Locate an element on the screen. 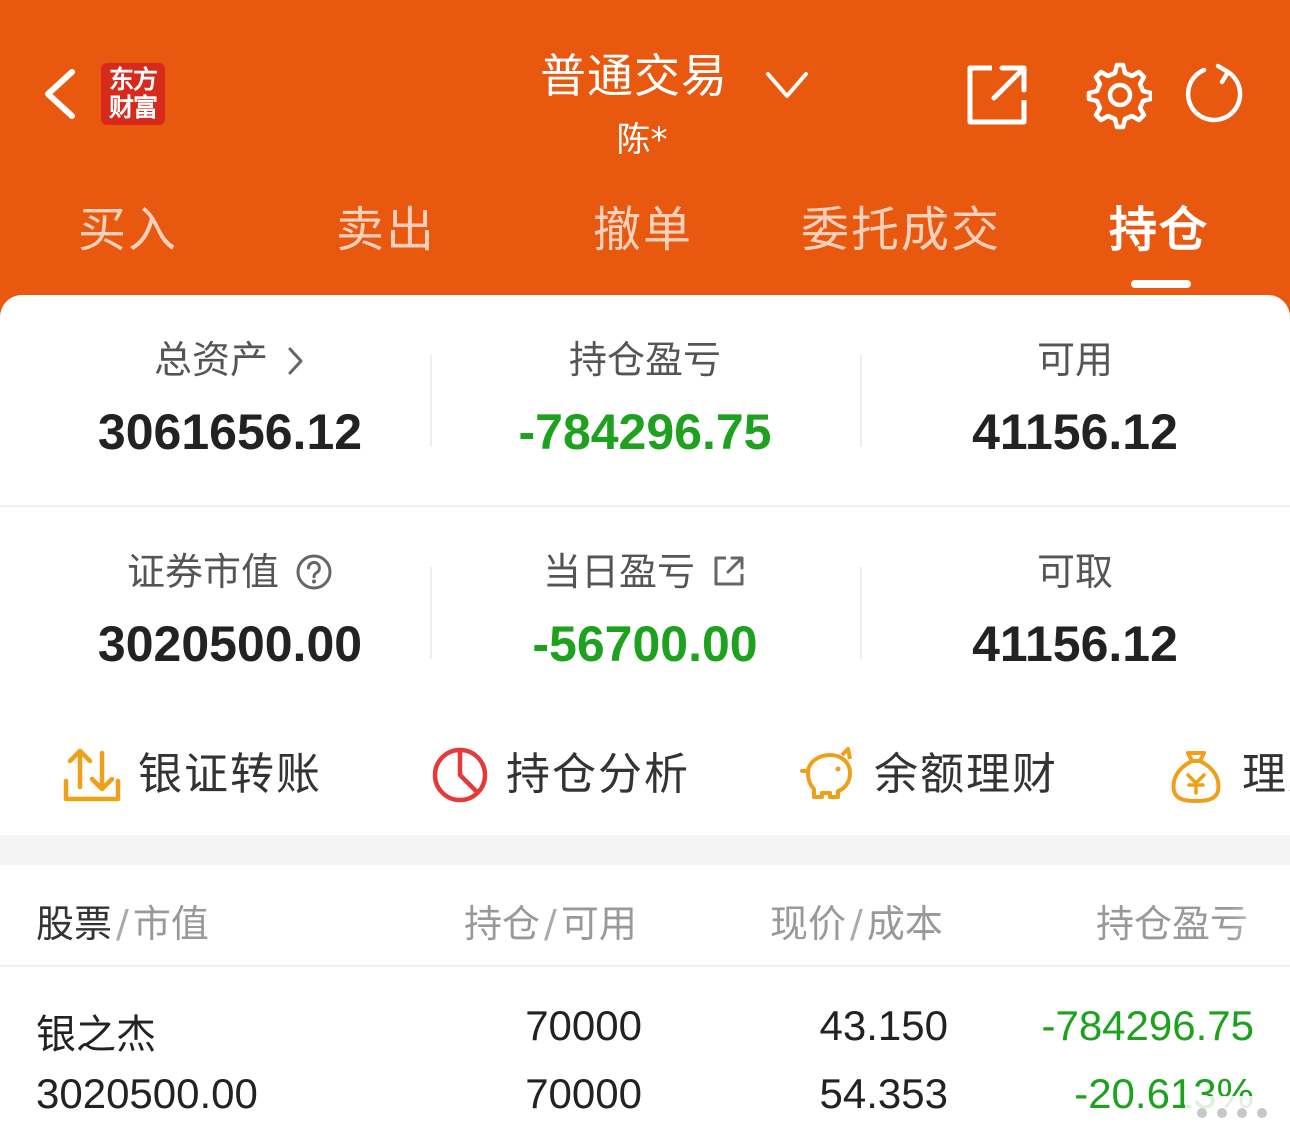 This screenshot has width=1290, height=1144. trade-tabs: 买入 卖出 撤单 委托成交 持仓 is located at coordinates (645, 230).